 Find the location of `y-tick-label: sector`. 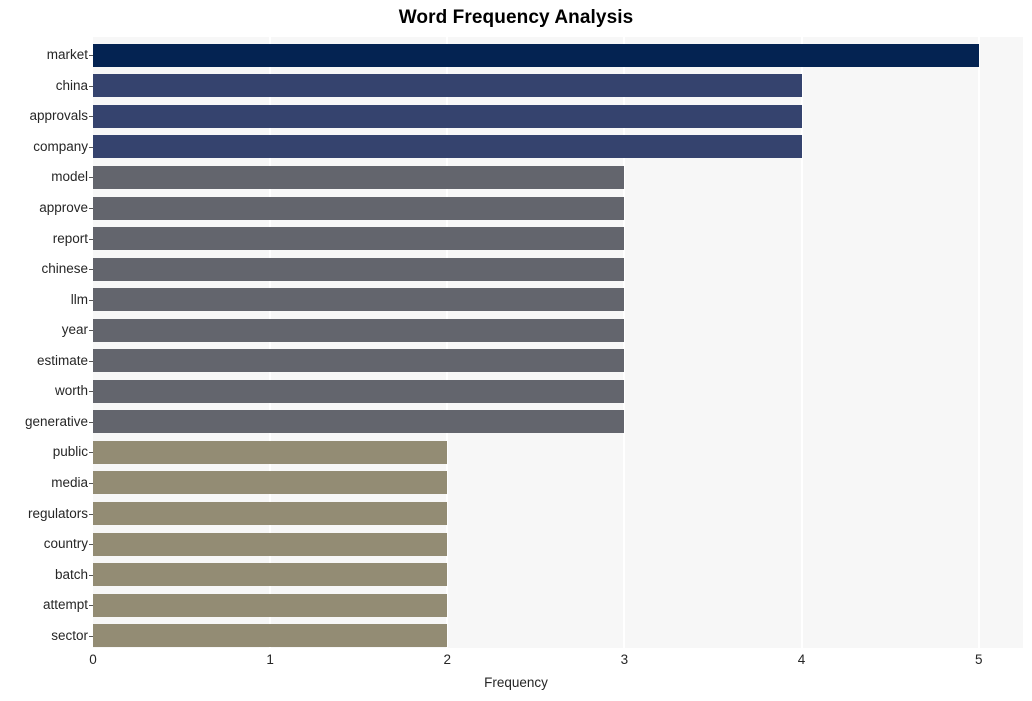

y-tick-label: sector is located at coordinates (69, 635).